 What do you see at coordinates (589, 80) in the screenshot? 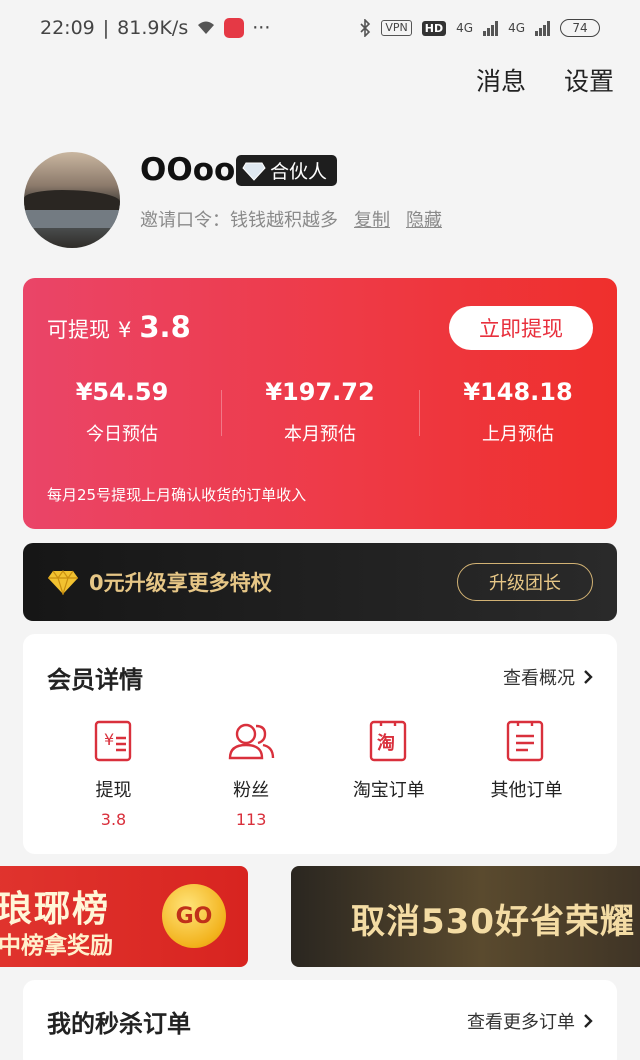
I see `settings-button: 设置` at bounding box center [589, 80].